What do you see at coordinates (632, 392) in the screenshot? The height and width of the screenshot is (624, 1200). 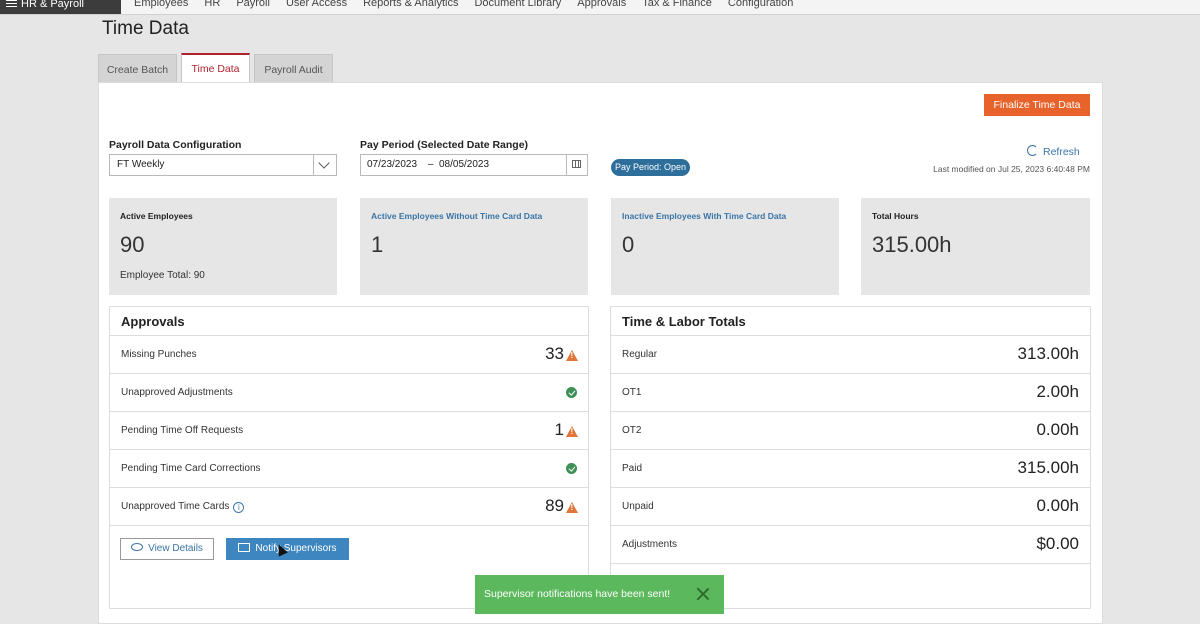 I see `row-label: OT1` at bounding box center [632, 392].